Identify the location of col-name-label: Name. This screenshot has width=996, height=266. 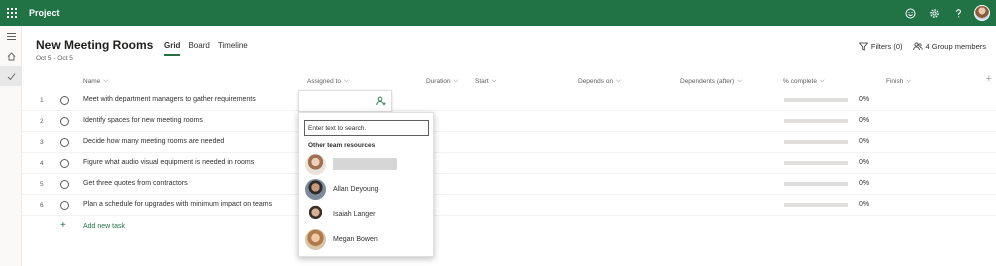
(92, 81).